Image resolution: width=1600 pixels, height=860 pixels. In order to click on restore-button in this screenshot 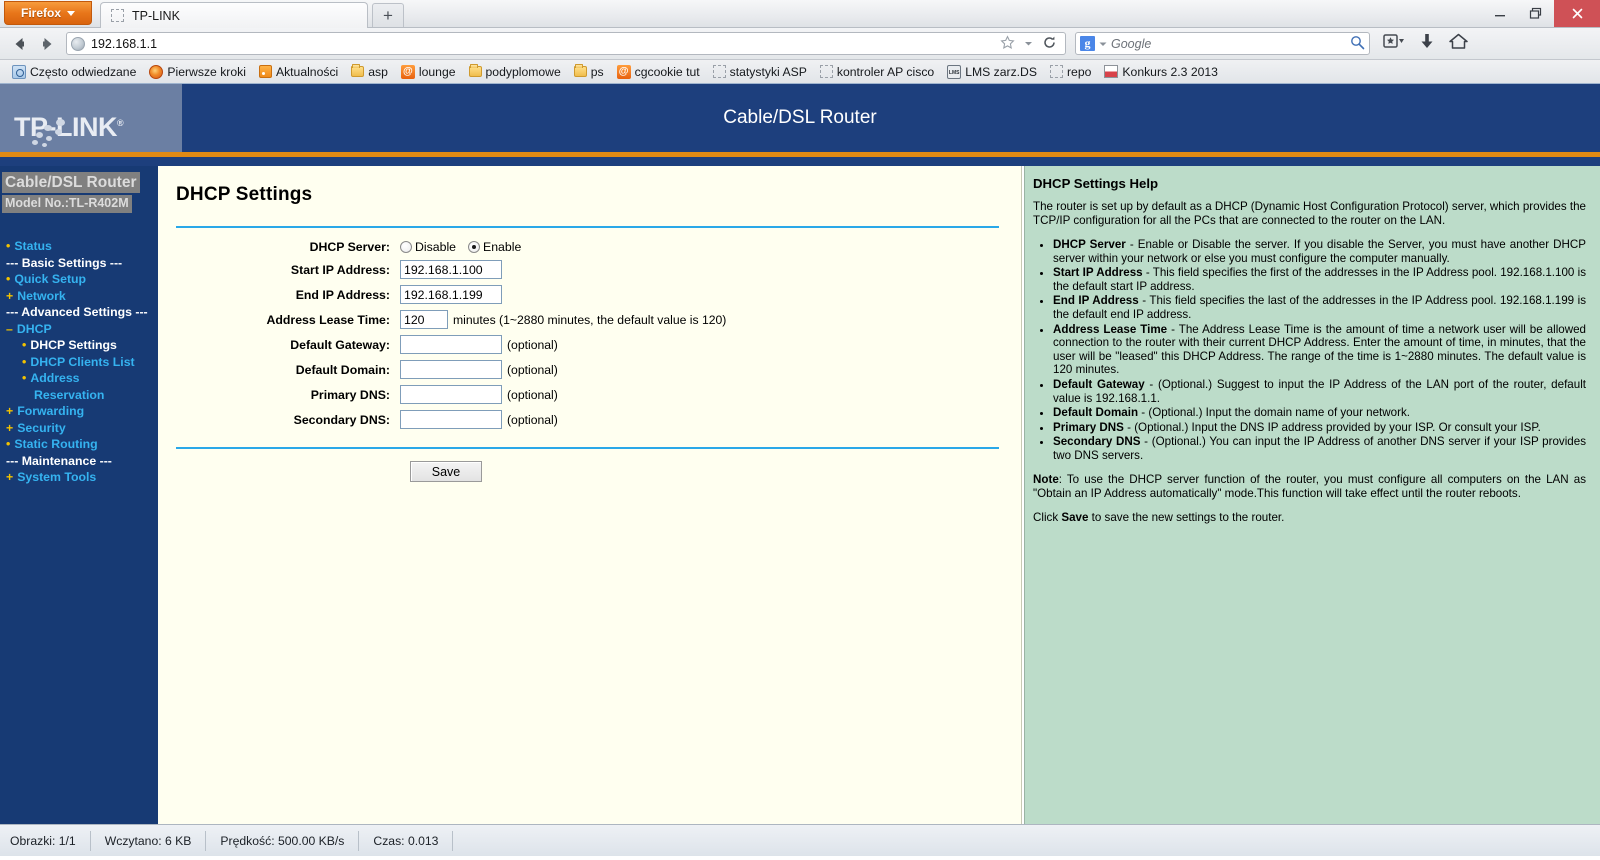, I will do `click(1536, 13)`.